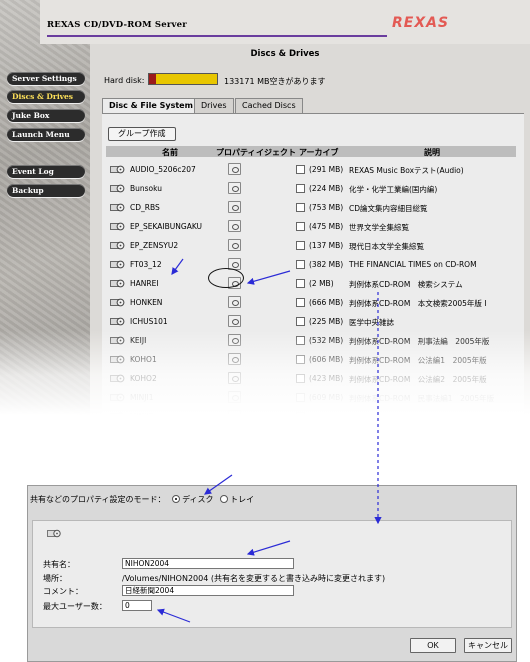 The image size is (530, 662). What do you see at coordinates (46, 115) in the screenshot?
I see `sidebar-item-juke-box: Juke Box` at bounding box center [46, 115].